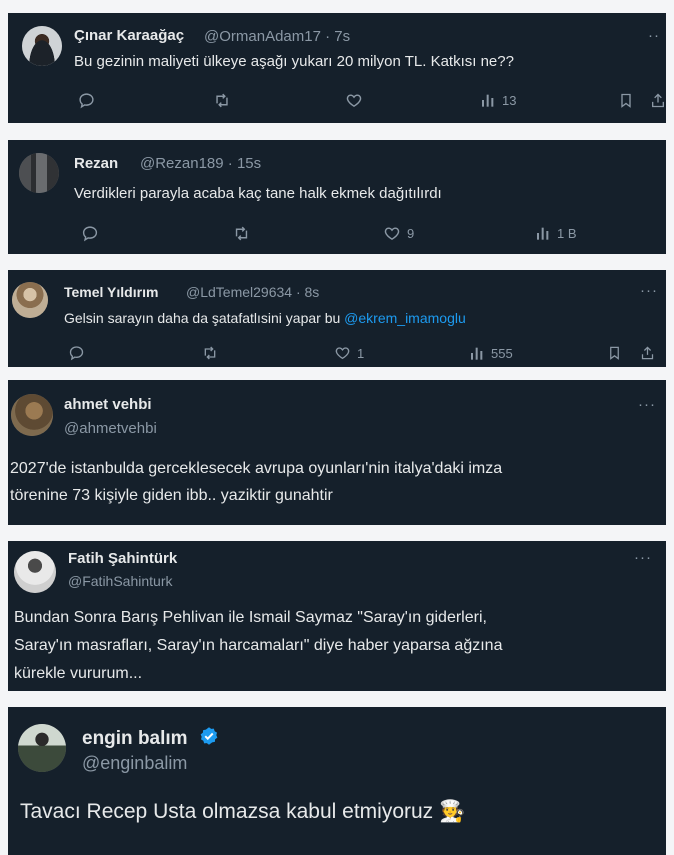 The image size is (674, 855). Describe the element at coordinates (110, 428) in the screenshot. I see `author-handle: @ahmetvehbi` at that location.